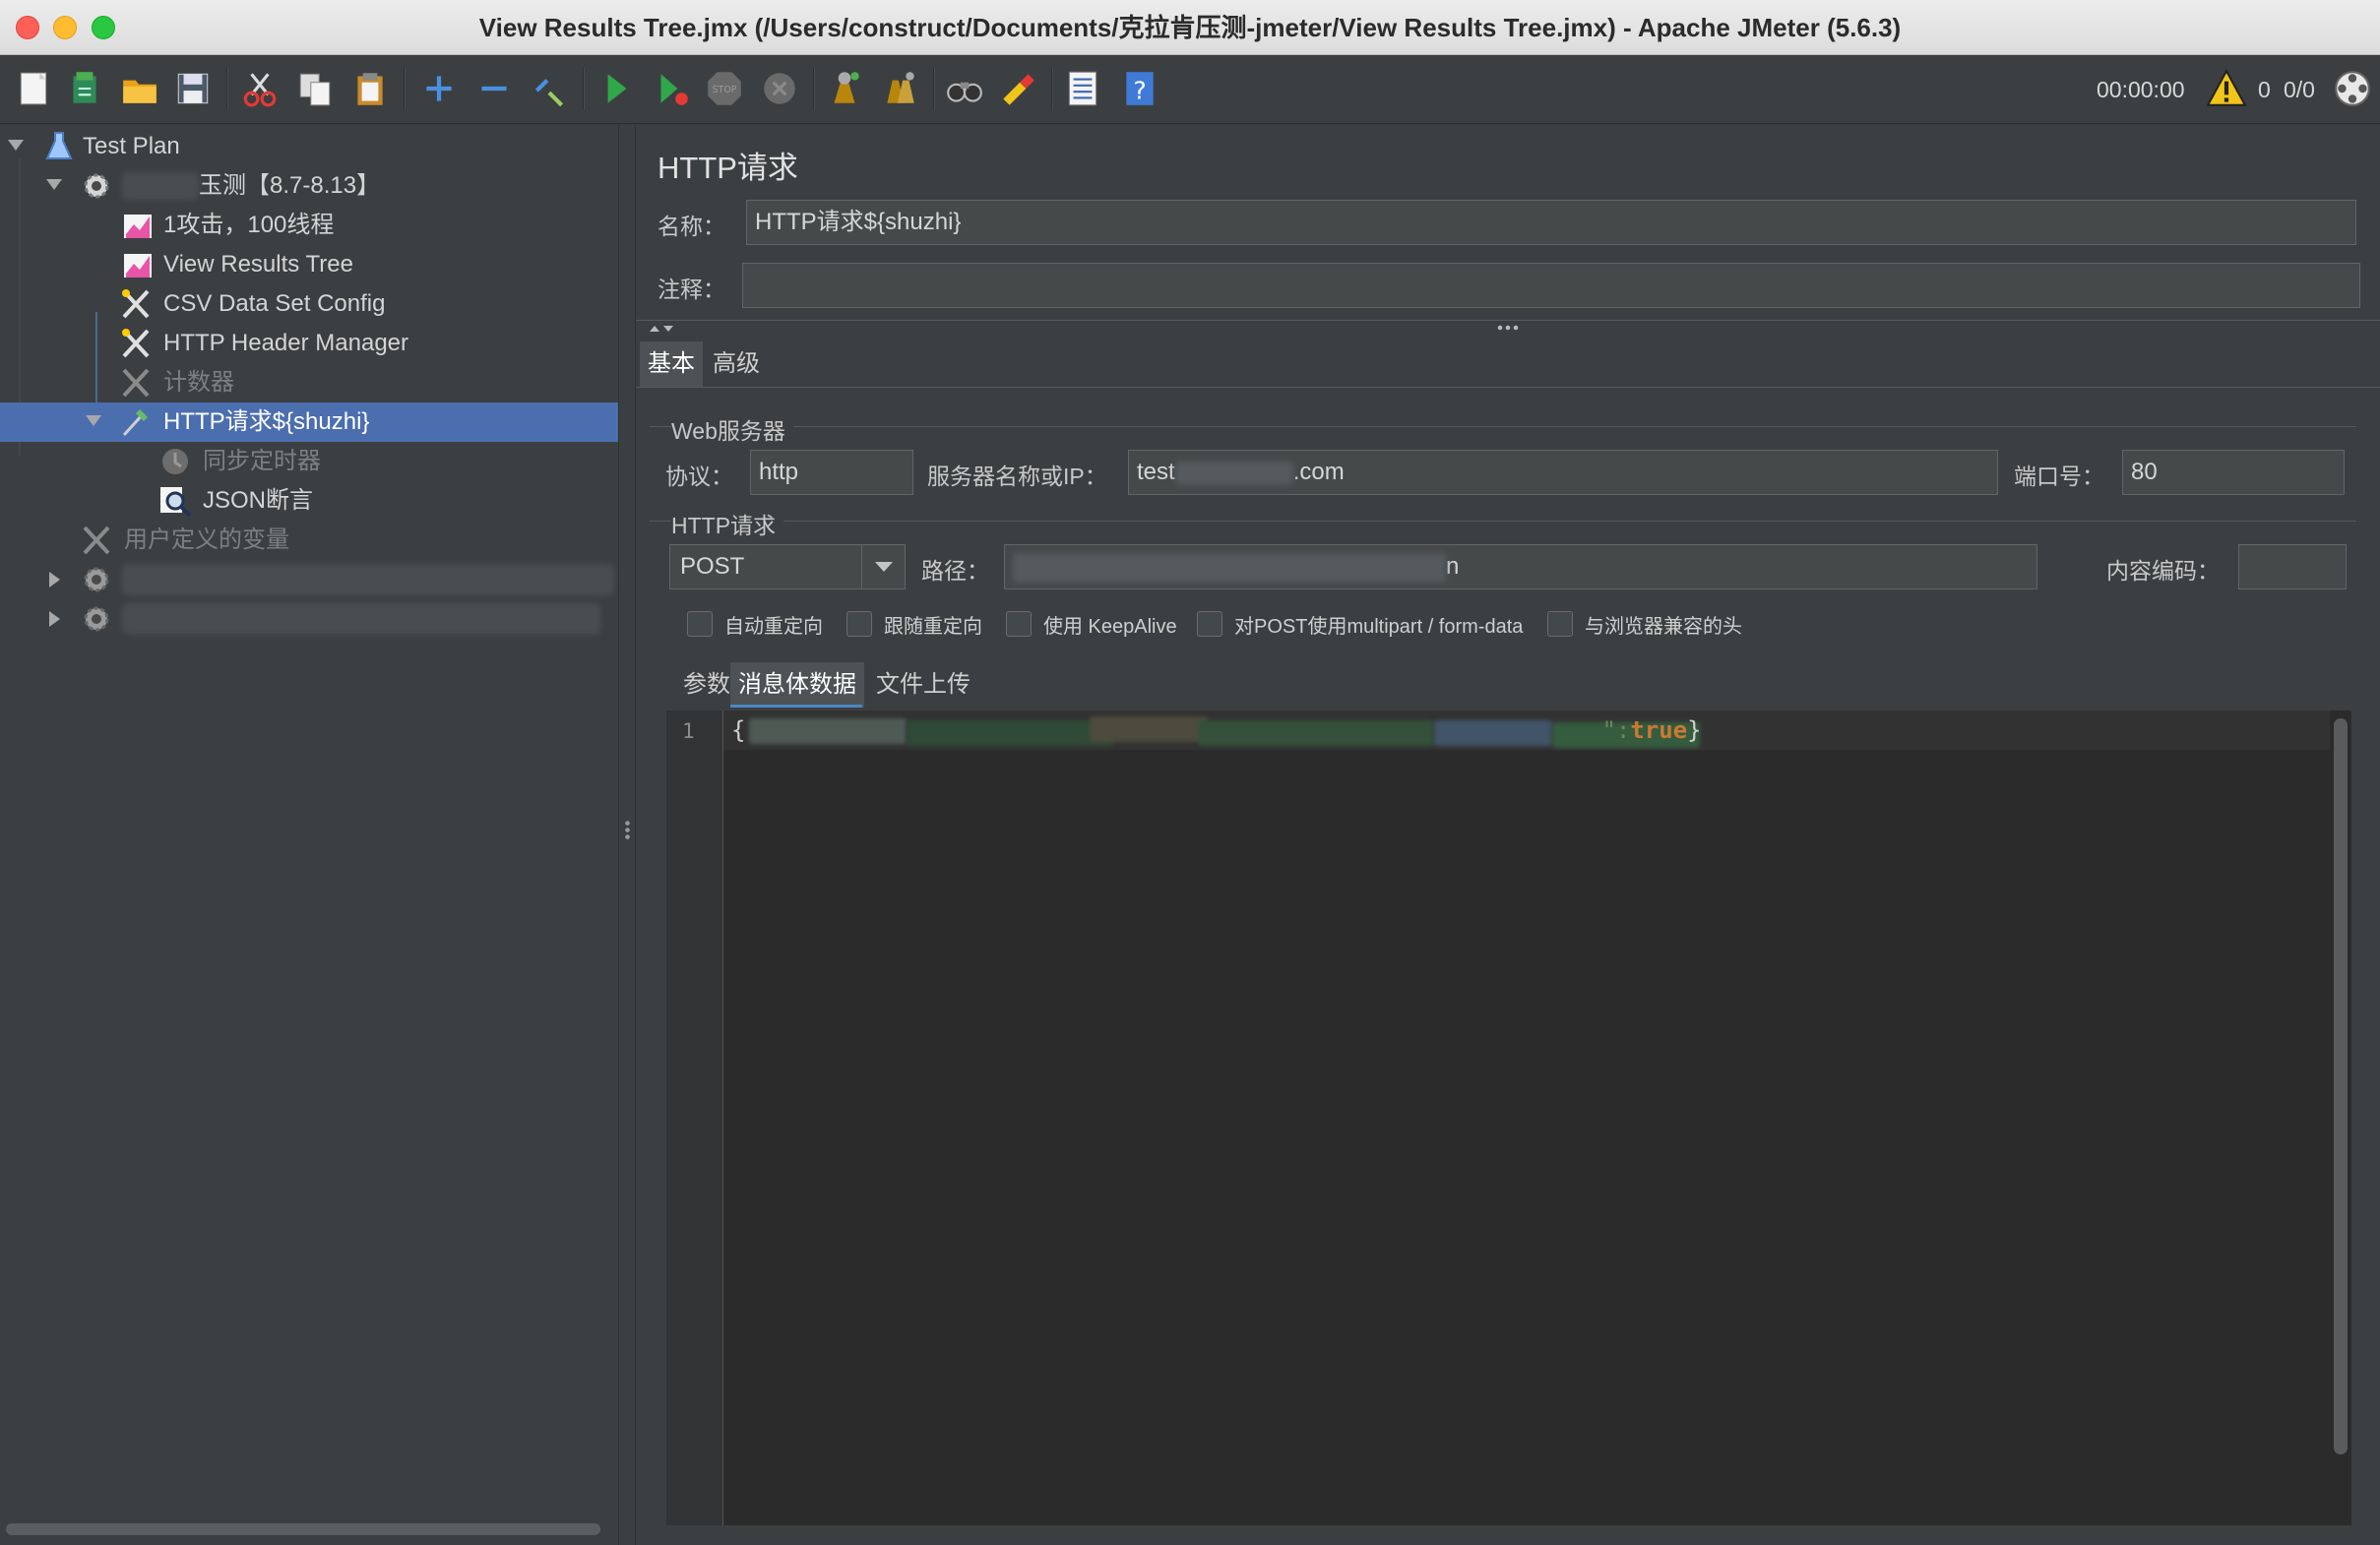  Describe the element at coordinates (139, 88) in the screenshot. I see `open-icon` at that location.